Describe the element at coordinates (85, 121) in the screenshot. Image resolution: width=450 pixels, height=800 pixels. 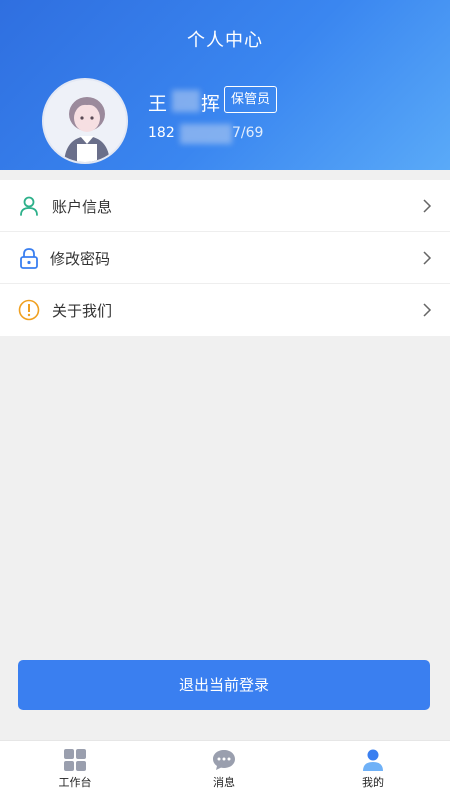
I see `avatar` at that location.